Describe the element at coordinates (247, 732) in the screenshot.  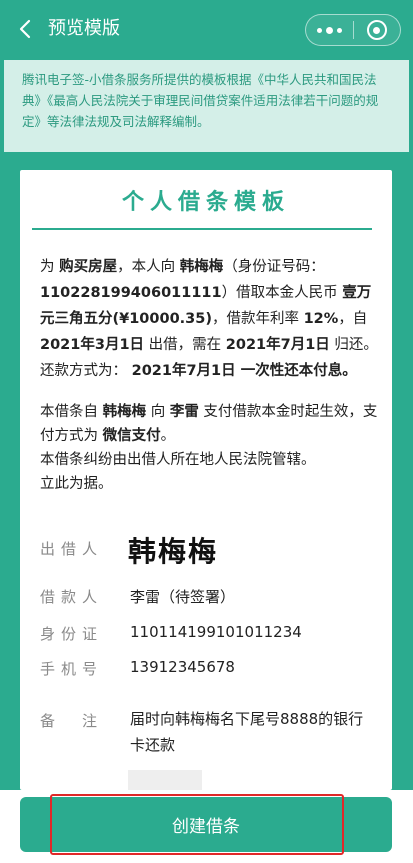
I see `remark-value: 届时向韩梅梅名下尾号8888的银行卡还款` at that location.